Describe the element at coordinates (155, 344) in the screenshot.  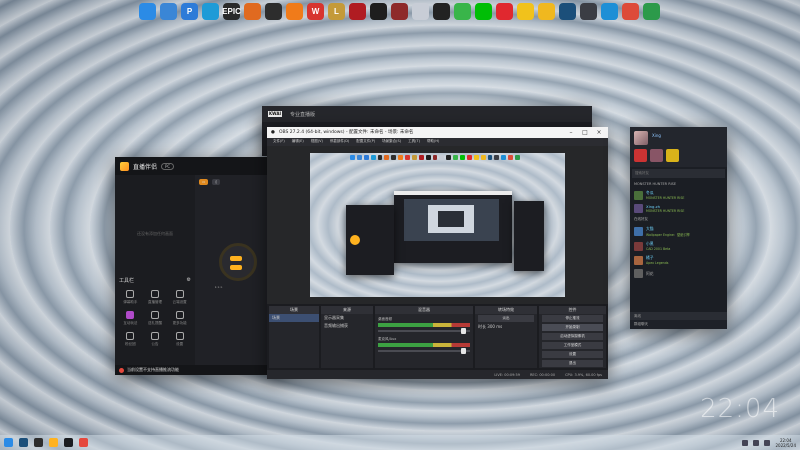
I see `tool-label: 公告` at that location.